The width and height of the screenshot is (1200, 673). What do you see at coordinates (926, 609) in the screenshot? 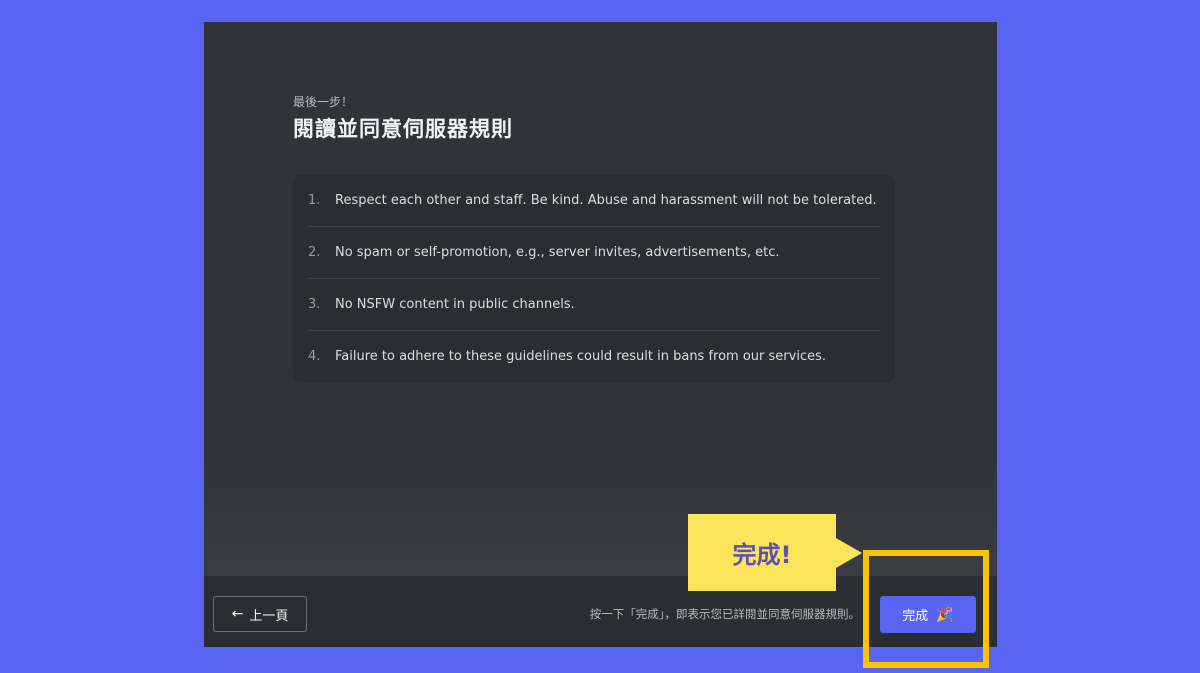
I see `finish-highlight-frame` at bounding box center [926, 609].